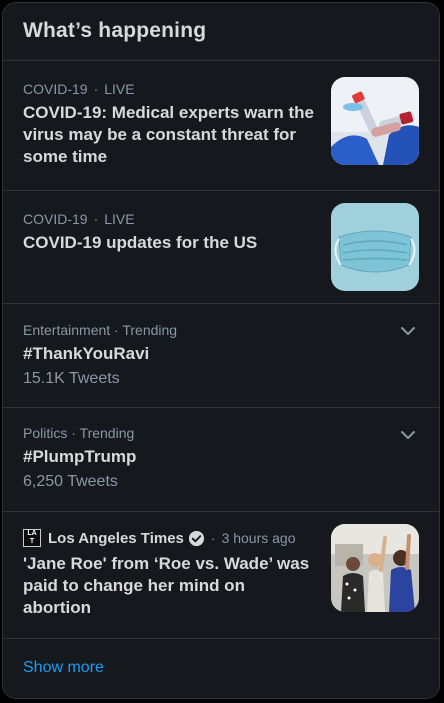 The width and height of the screenshot is (444, 703). What do you see at coordinates (375, 247) in the screenshot?
I see `face-mask-image` at bounding box center [375, 247].